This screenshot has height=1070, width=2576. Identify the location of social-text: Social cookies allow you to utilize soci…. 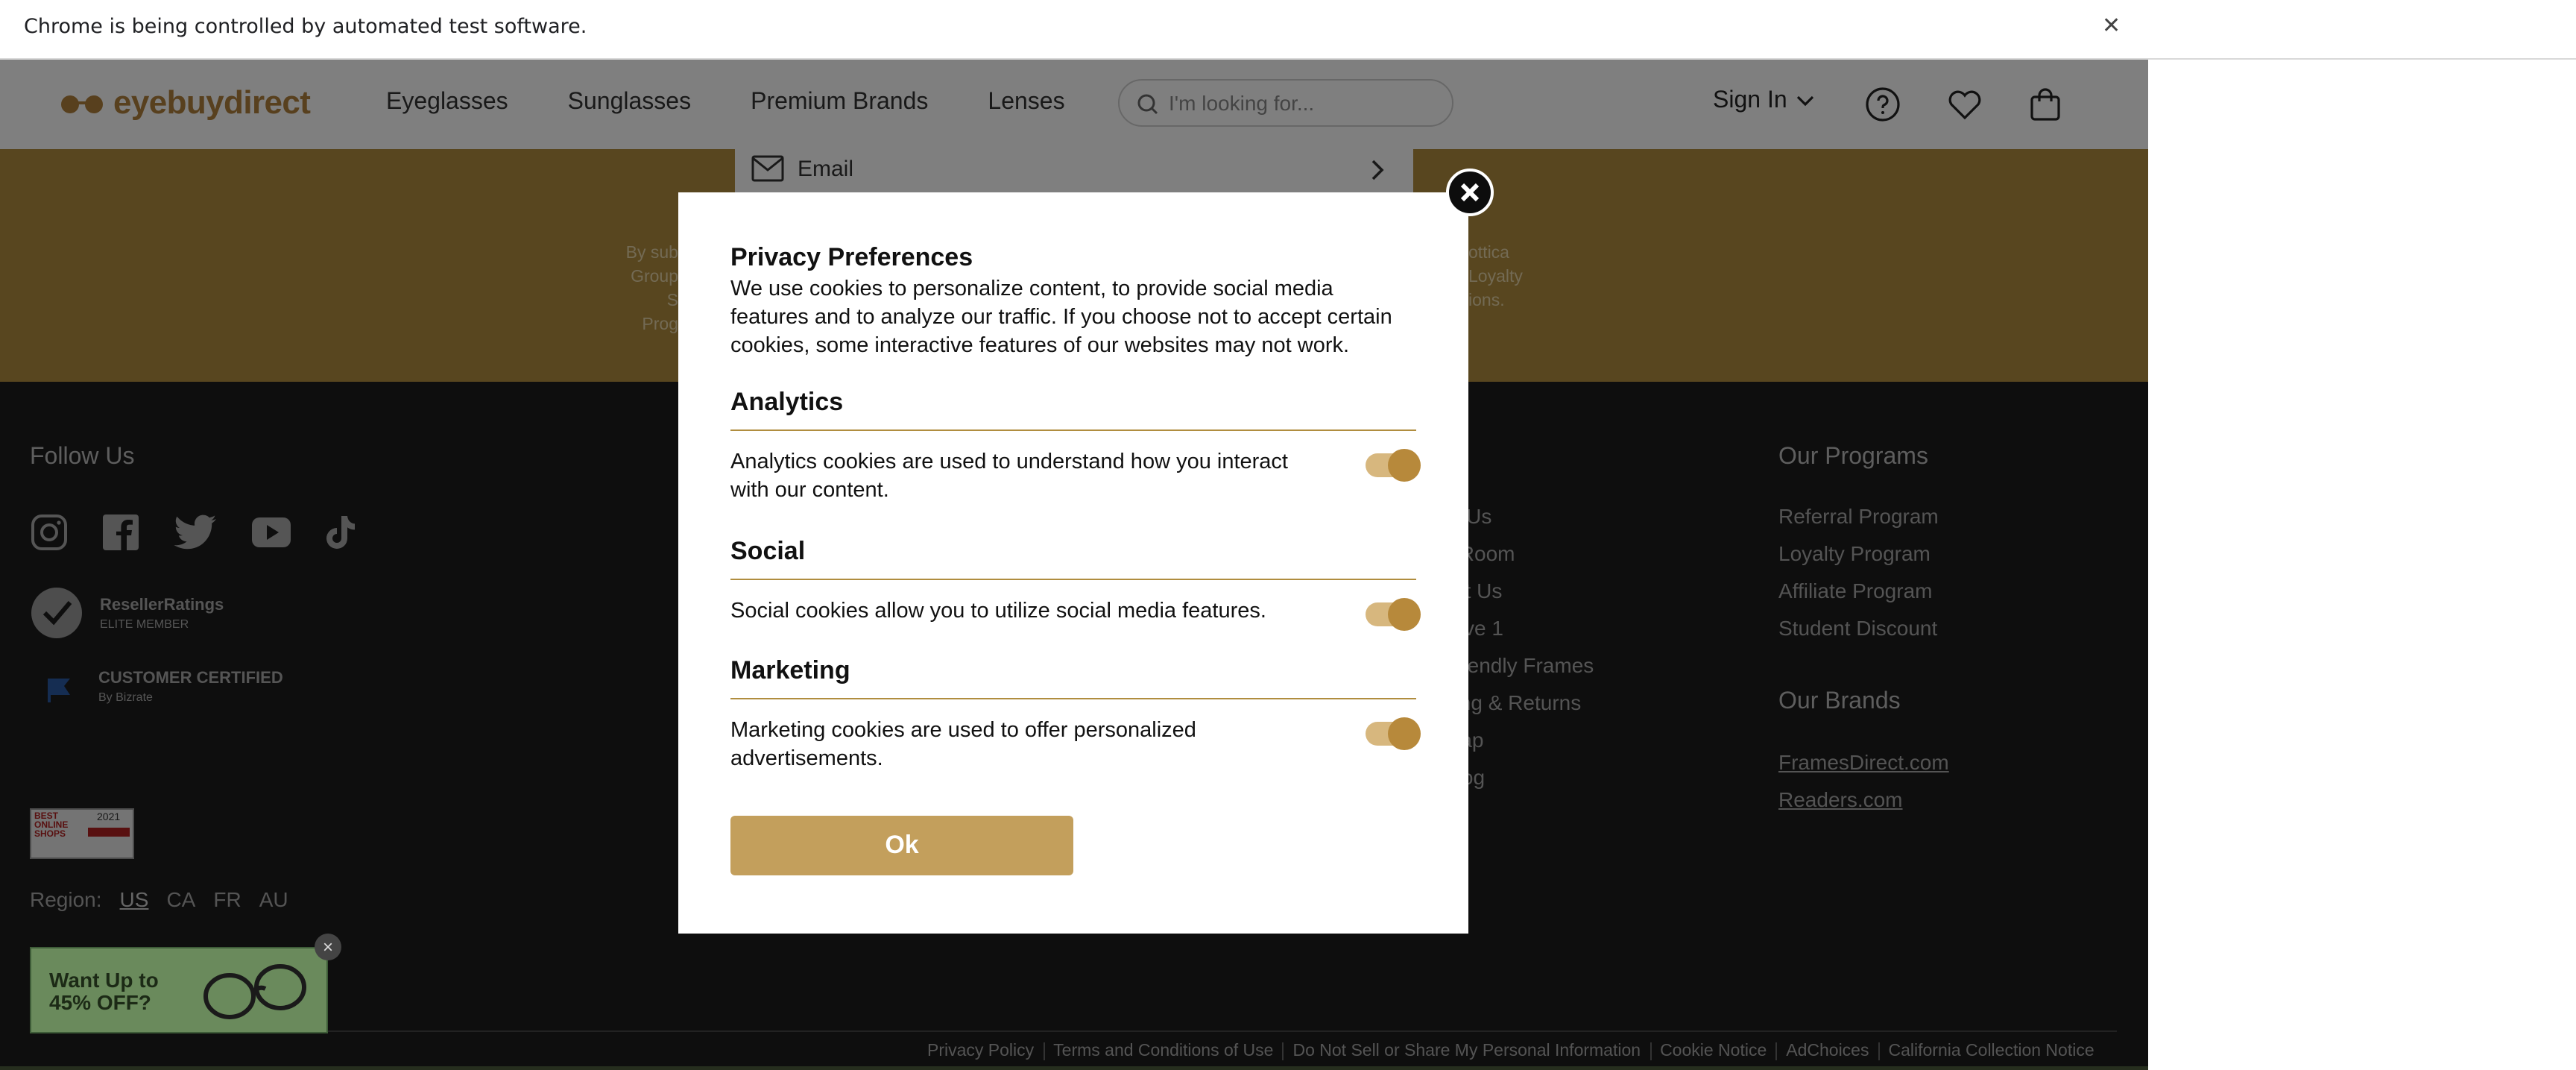
(998, 611).